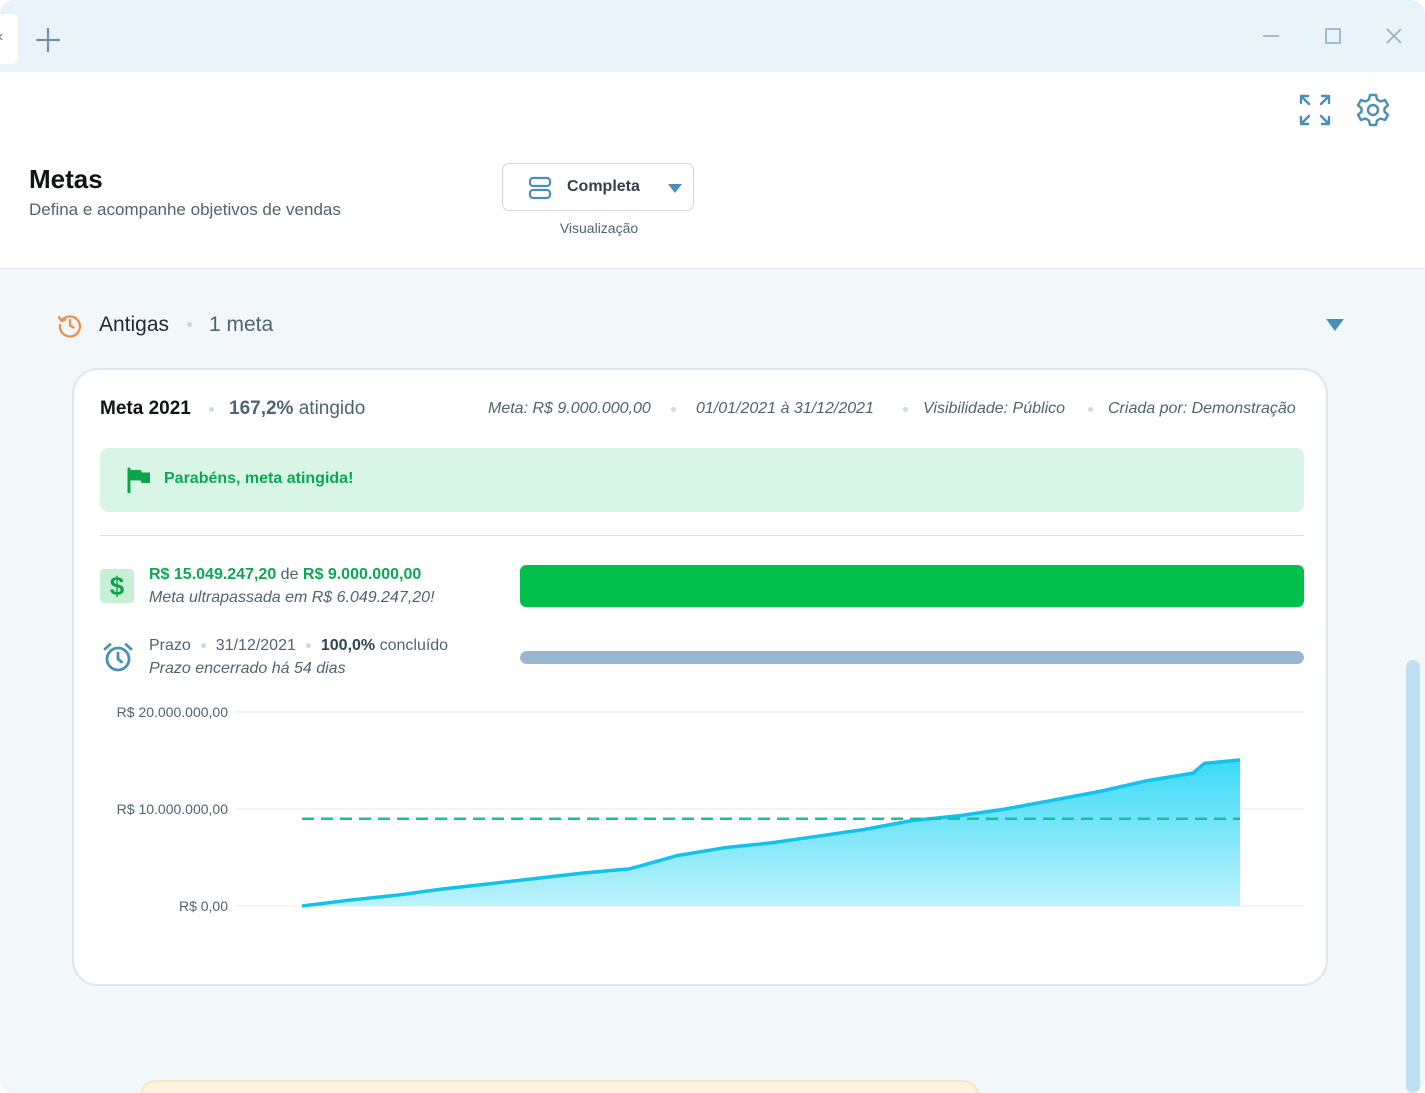 The image size is (1425, 1093). I want to click on previous-tab: ‹, so click(9, 39).